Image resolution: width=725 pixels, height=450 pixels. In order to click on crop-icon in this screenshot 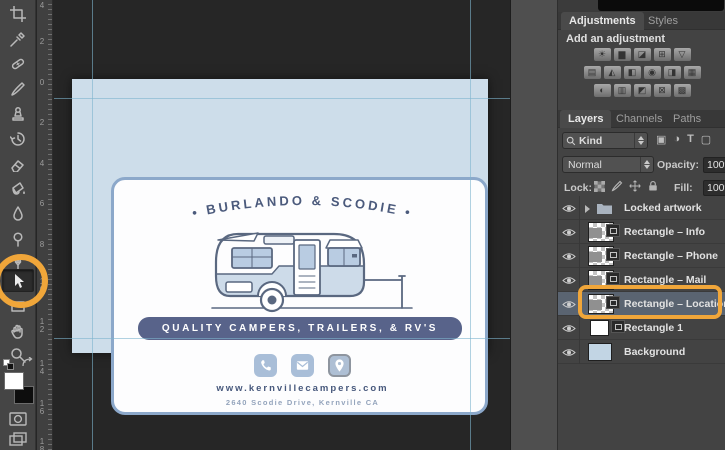, I will do `click(18, 13)`.